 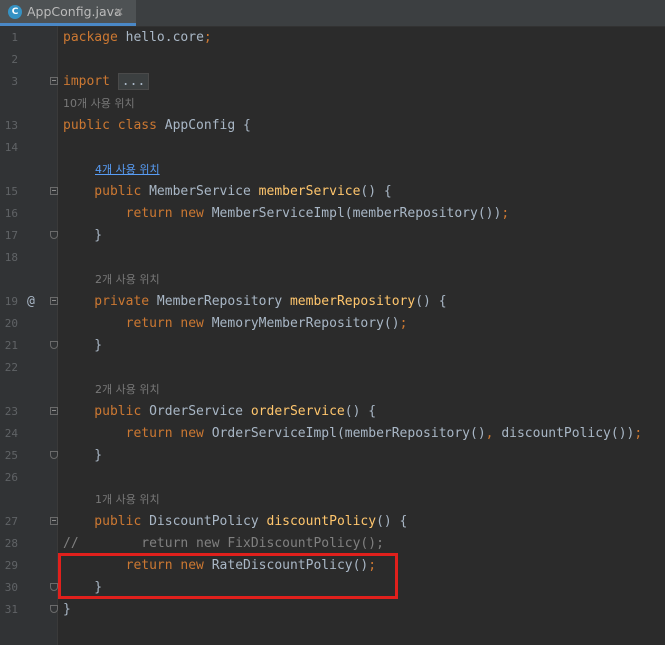 What do you see at coordinates (14, 59) in the screenshot?
I see `line-number: 2` at bounding box center [14, 59].